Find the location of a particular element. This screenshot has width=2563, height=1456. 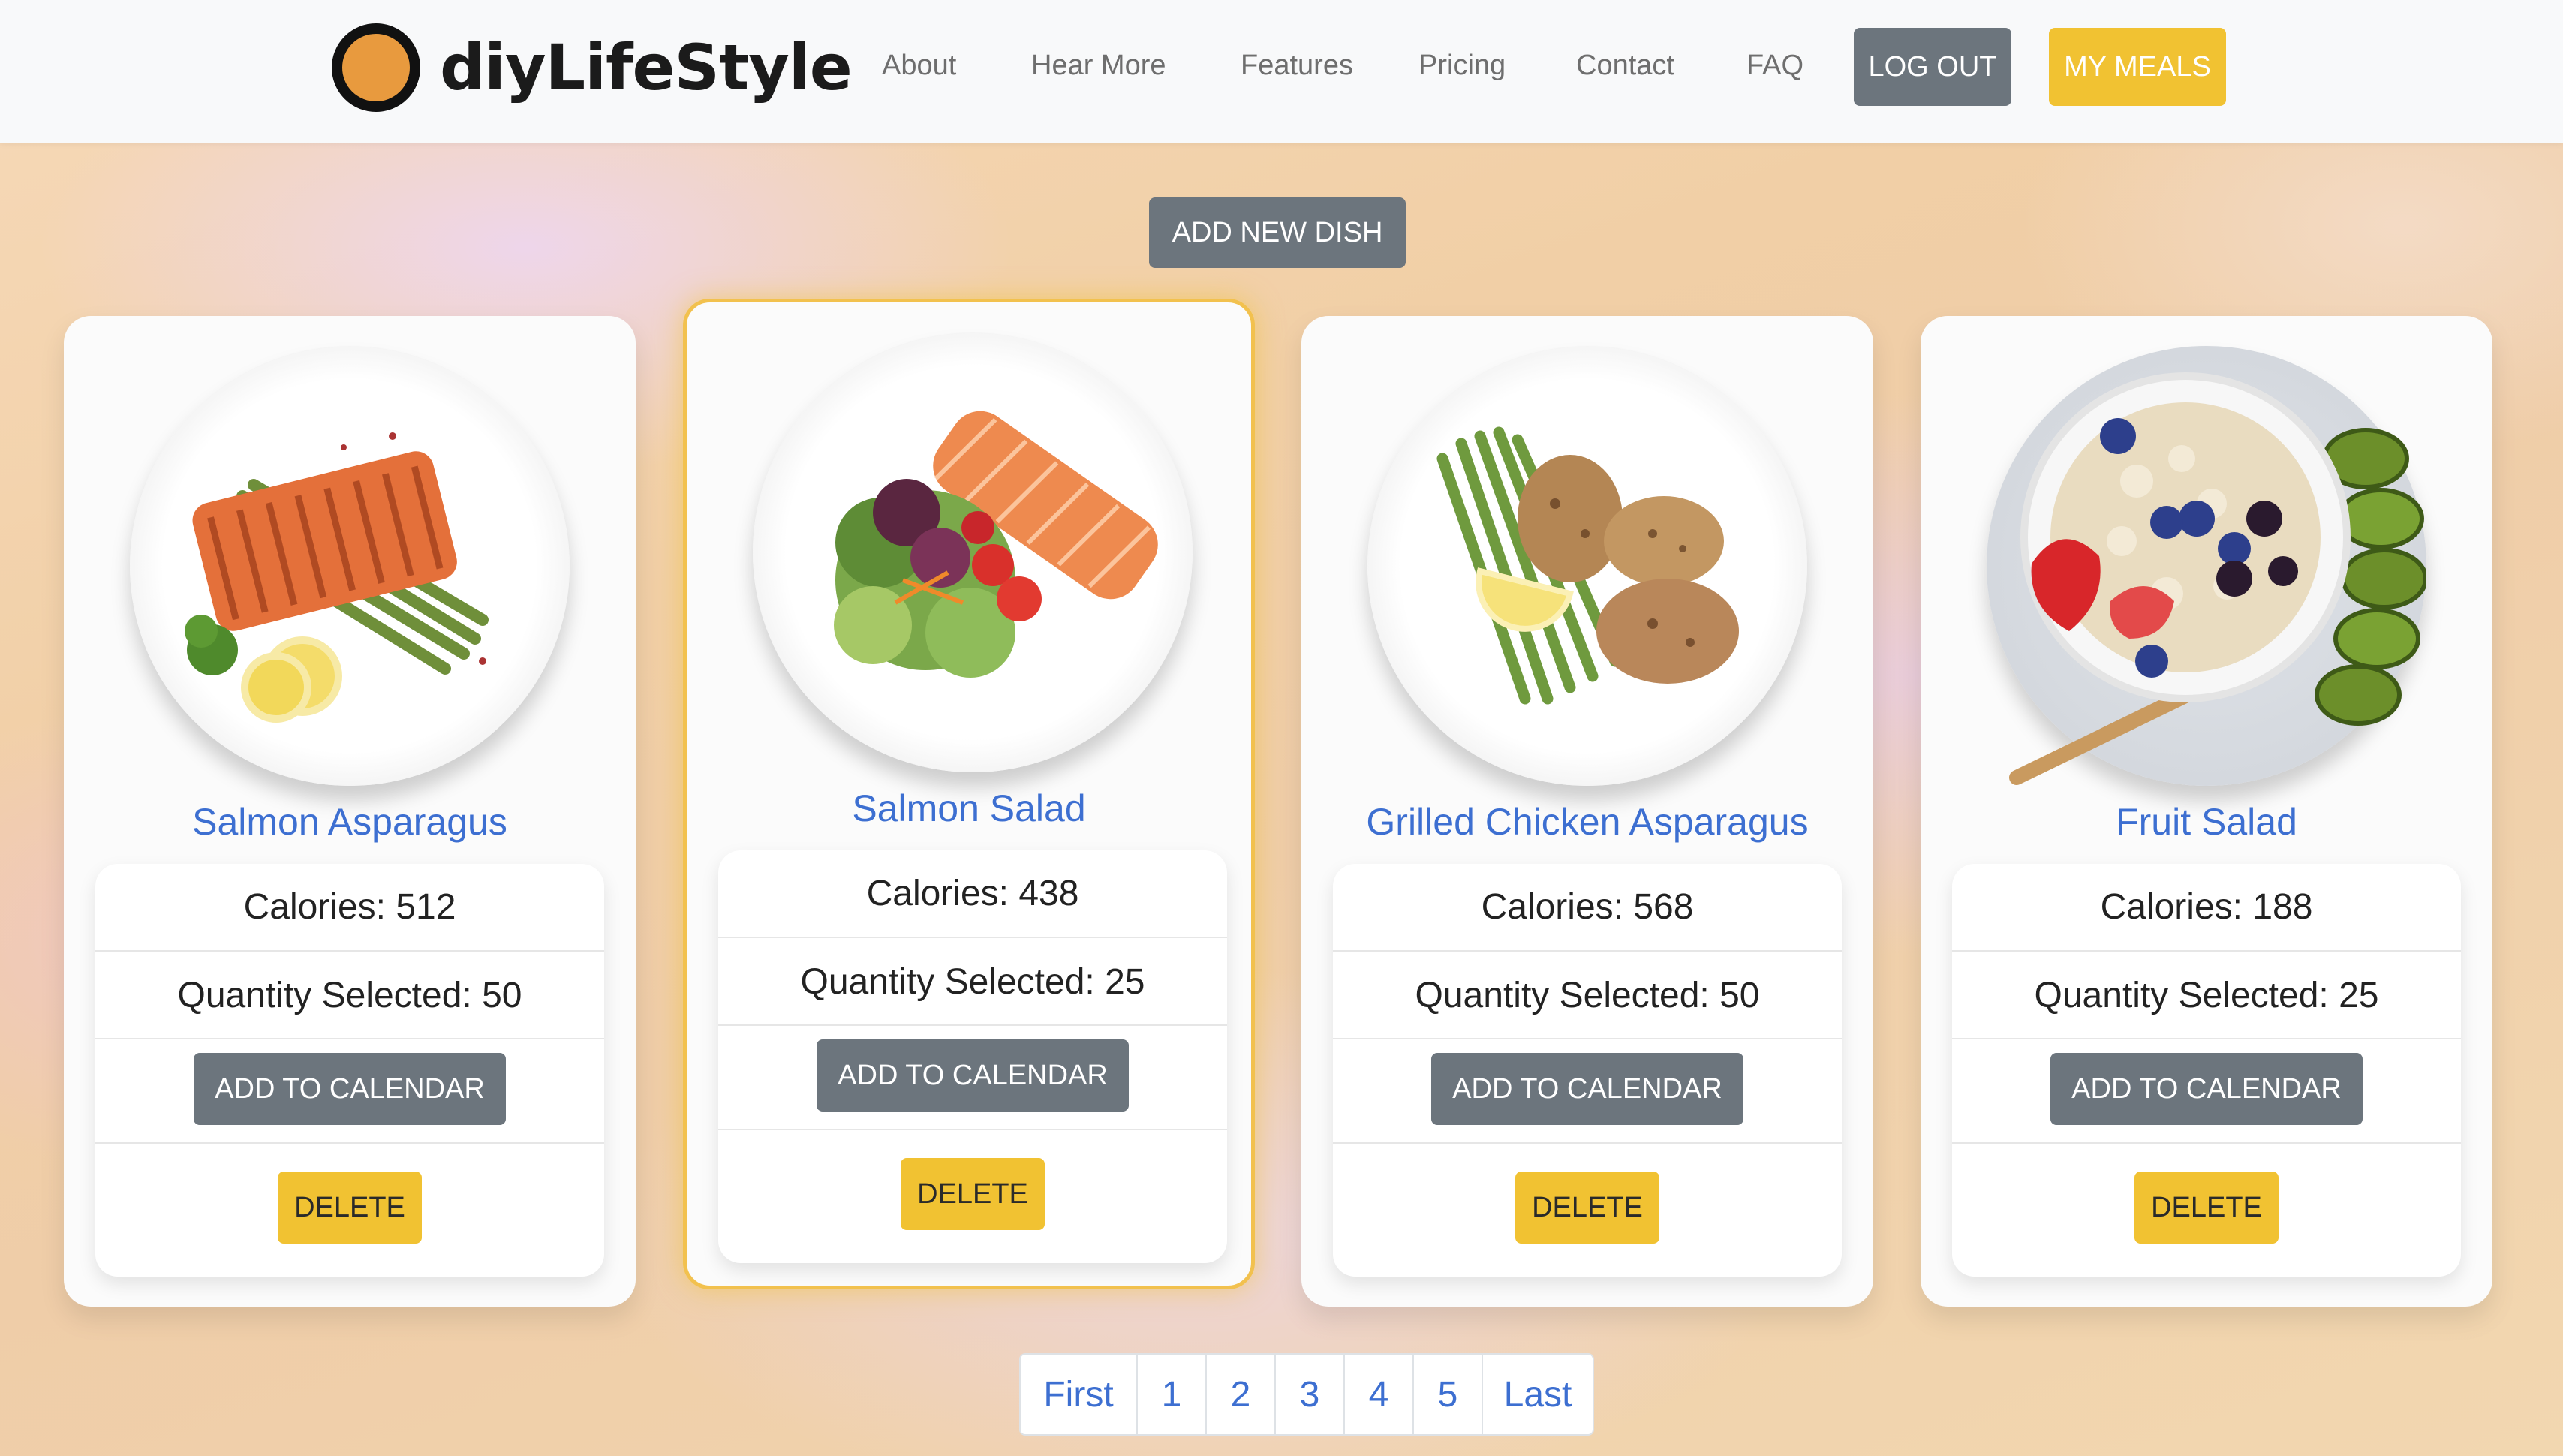

salmon-asparagus-image is located at coordinates (337, 577).